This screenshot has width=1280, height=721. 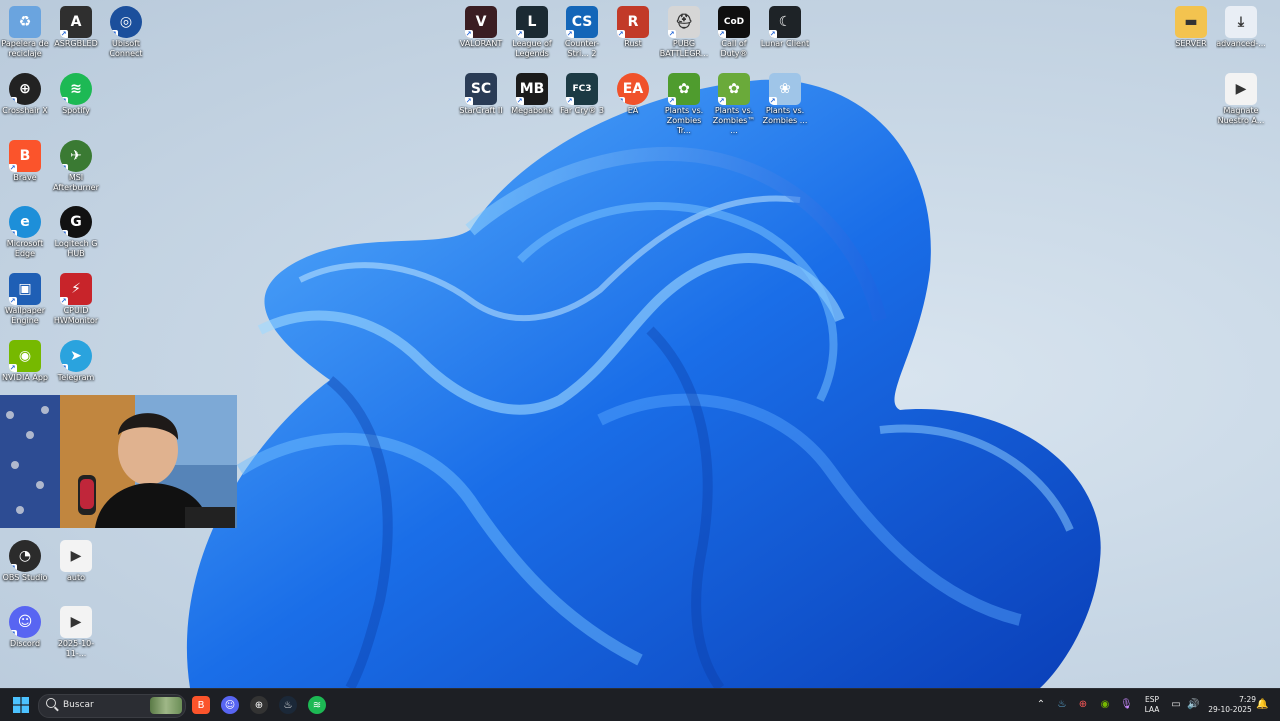 I want to click on desktop-icon-asrgbled: A ↗ ASRGBLED, so click(x=76, y=27).